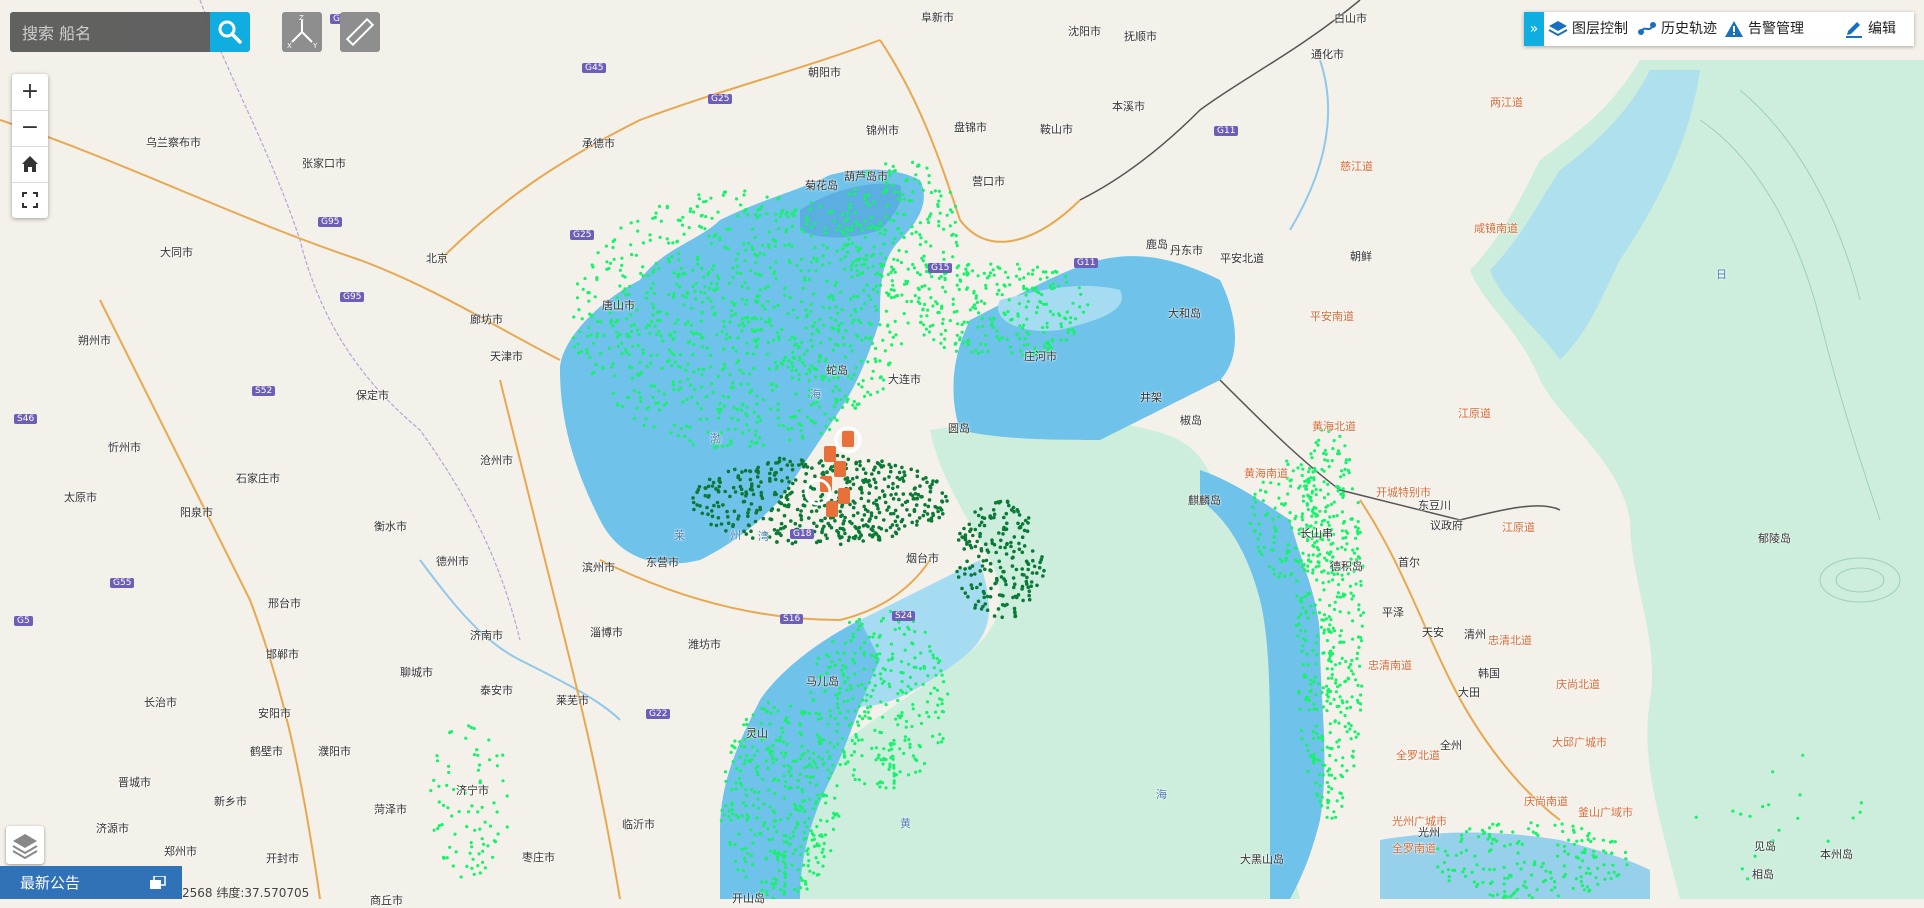  Describe the element at coordinates (230, 32) in the screenshot. I see `search-button` at that location.